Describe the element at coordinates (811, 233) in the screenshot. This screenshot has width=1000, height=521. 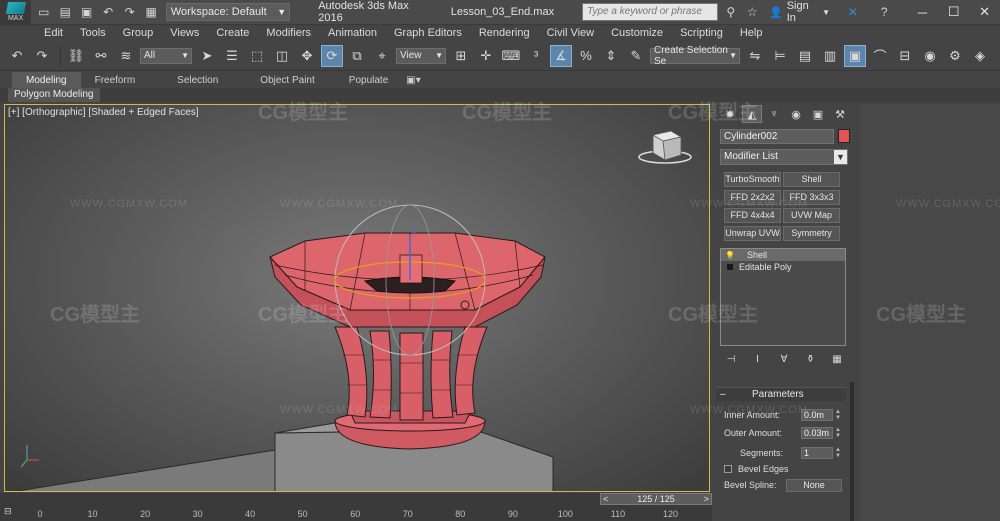
I see `symmetry-button: Symmetry` at that location.